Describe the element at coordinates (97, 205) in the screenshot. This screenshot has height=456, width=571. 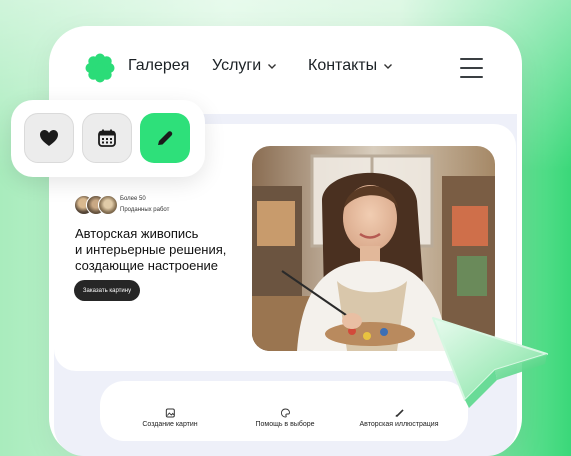
I see `avatar-group` at that location.